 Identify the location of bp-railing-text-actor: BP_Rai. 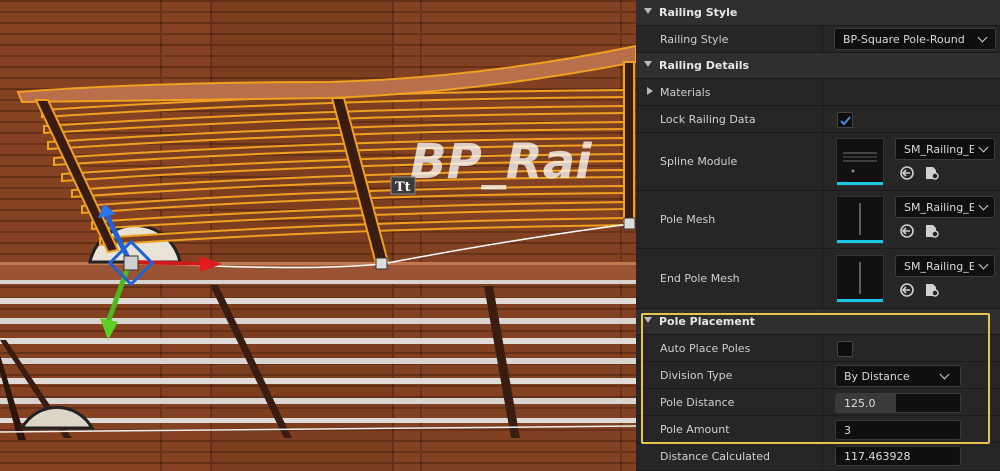
(501, 162).